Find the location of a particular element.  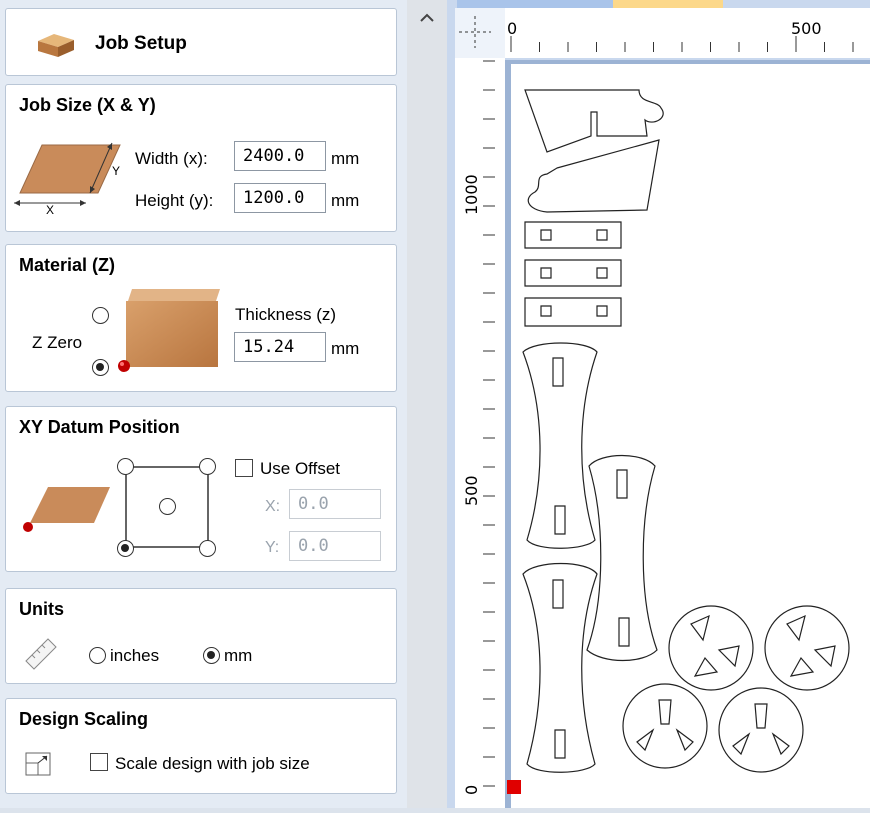

offset-y-label: Y: is located at coordinates (272, 547).